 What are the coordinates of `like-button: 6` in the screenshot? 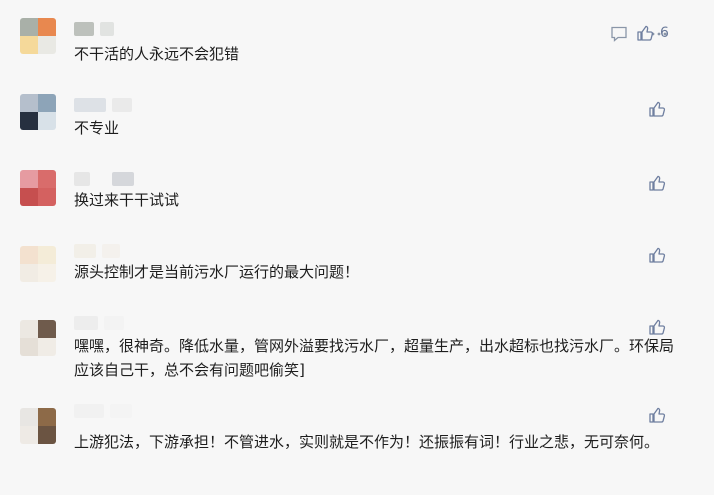 It's located at (652, 33).